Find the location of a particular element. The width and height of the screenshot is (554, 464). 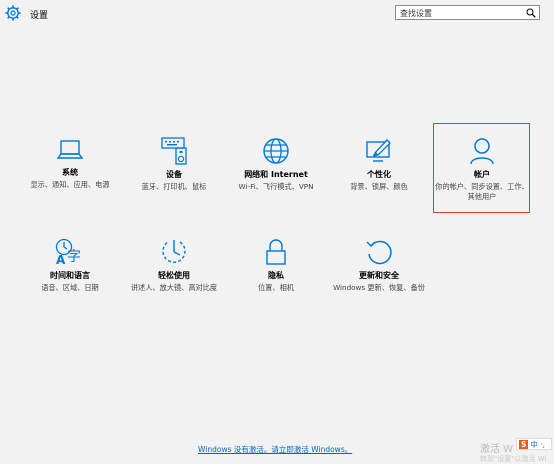

ease-of-access-icon is located at coordinates (174, 251).